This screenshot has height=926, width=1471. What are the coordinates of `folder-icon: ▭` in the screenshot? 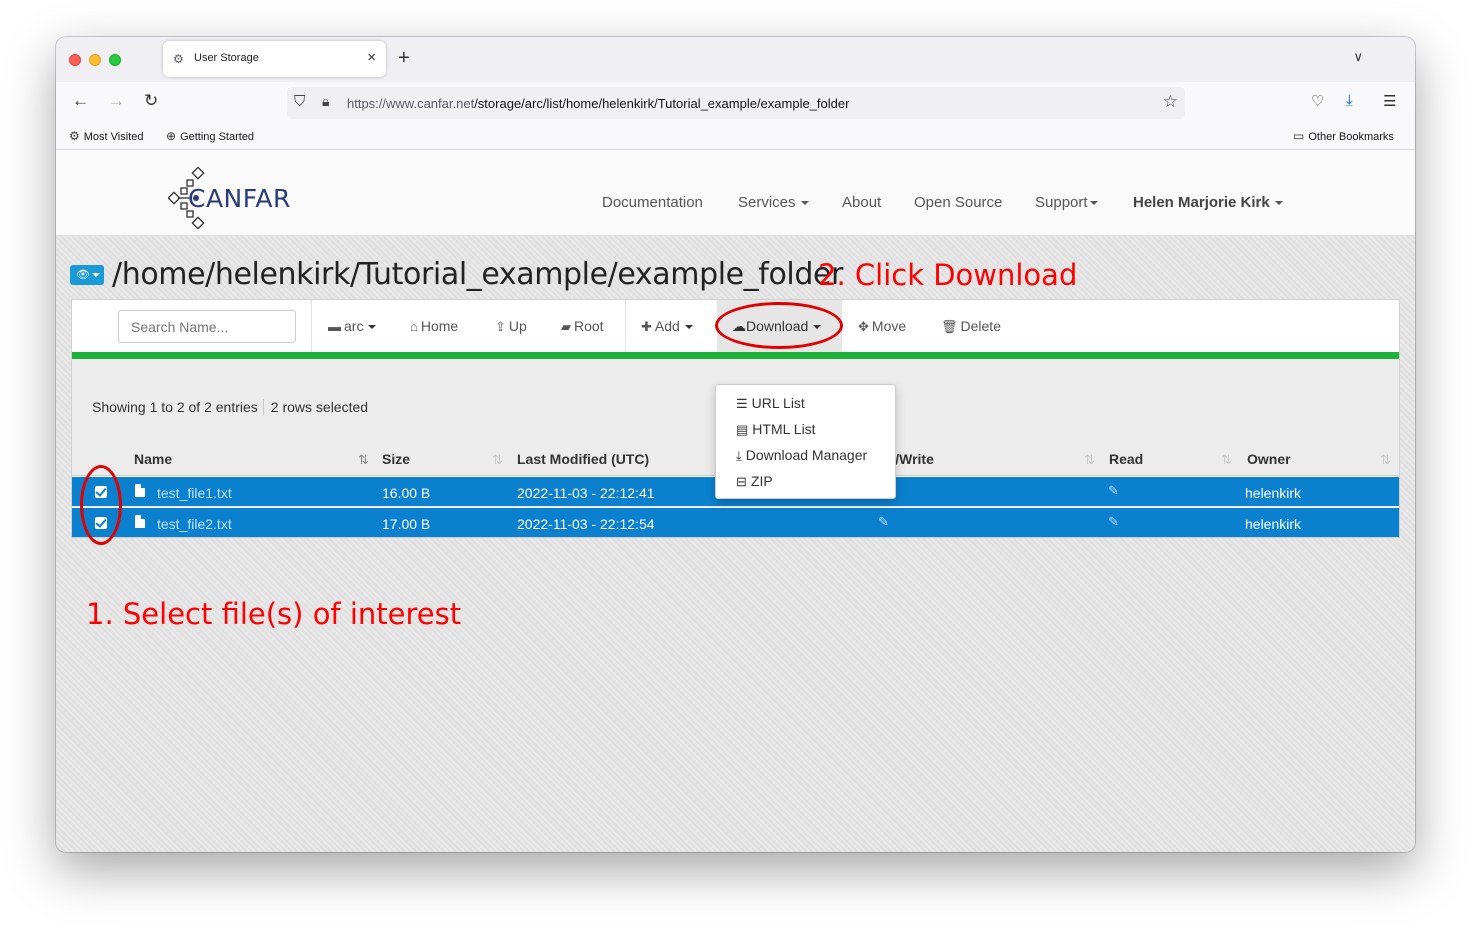 It's located at (1299, 136).